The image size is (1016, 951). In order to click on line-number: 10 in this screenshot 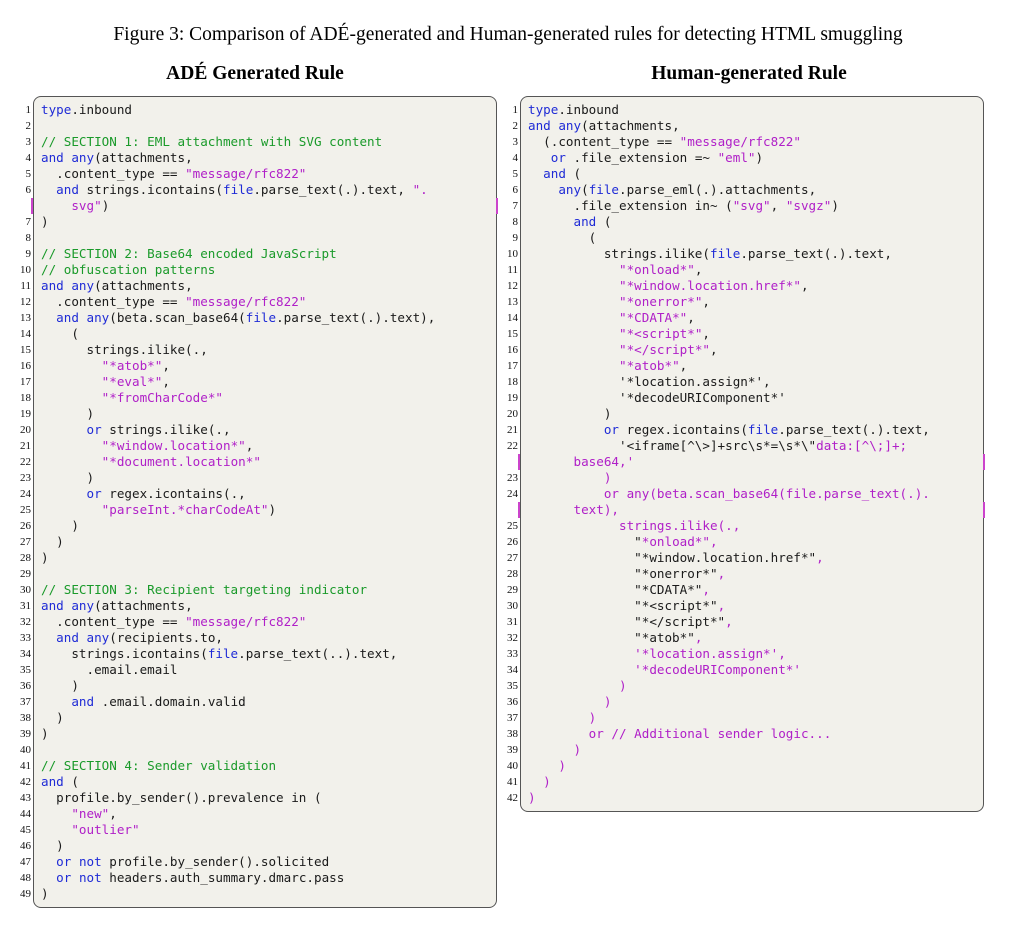, I will do `click(512, 254)`.